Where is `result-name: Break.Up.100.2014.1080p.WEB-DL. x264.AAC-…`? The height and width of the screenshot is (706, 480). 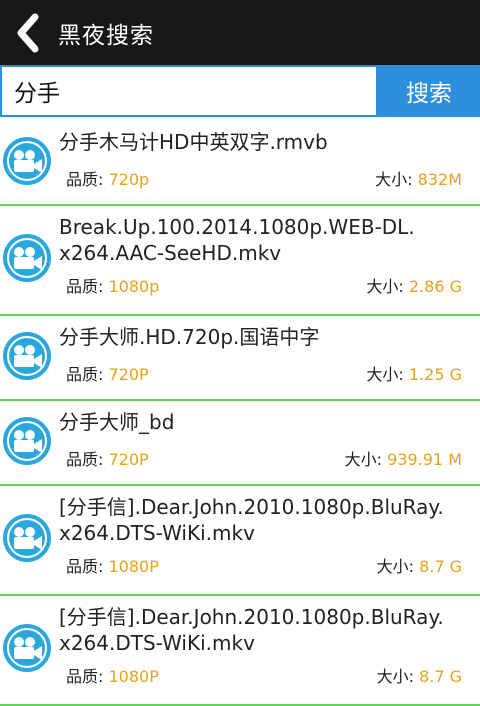 result-name: Break.Up.100.2014.1080p.WEB-DL. x264.AAC-… is located at coordinates (264, 240).